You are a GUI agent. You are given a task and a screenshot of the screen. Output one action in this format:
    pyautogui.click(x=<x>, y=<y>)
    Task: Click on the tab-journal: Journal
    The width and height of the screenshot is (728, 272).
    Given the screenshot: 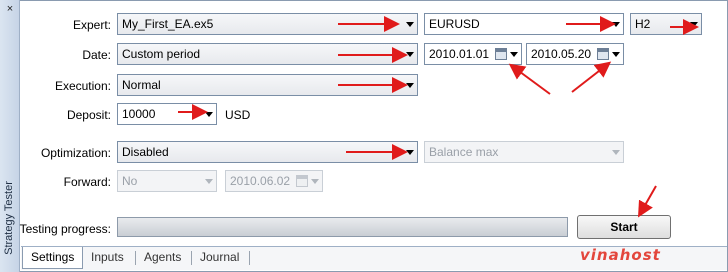 What is the action you would take?
    pyautogui.click(x=219, y=258)
    